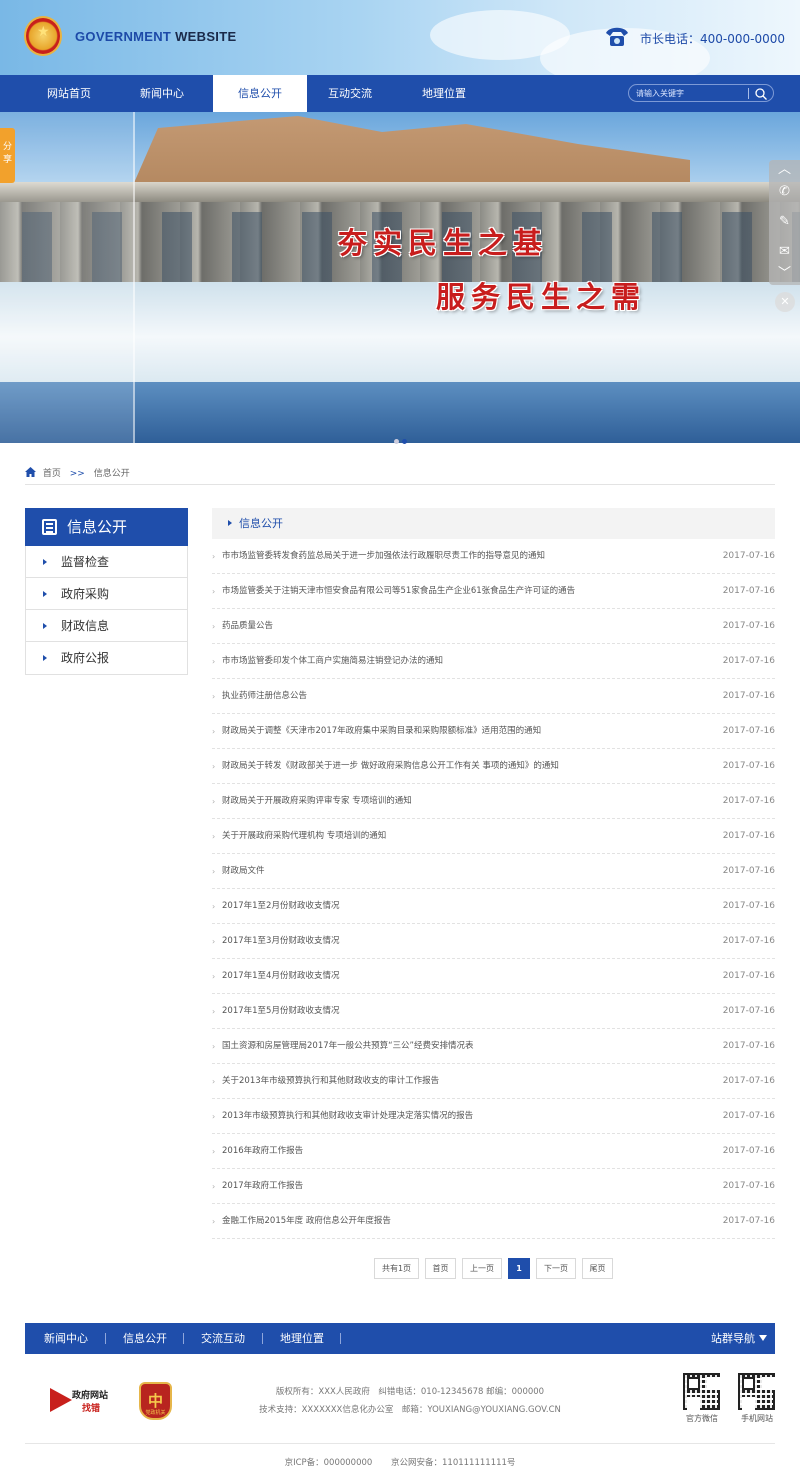 The width and height of the screenshot is (800, 1481). I want to click on chevron-up-icon: ︿, so click(784, 169).